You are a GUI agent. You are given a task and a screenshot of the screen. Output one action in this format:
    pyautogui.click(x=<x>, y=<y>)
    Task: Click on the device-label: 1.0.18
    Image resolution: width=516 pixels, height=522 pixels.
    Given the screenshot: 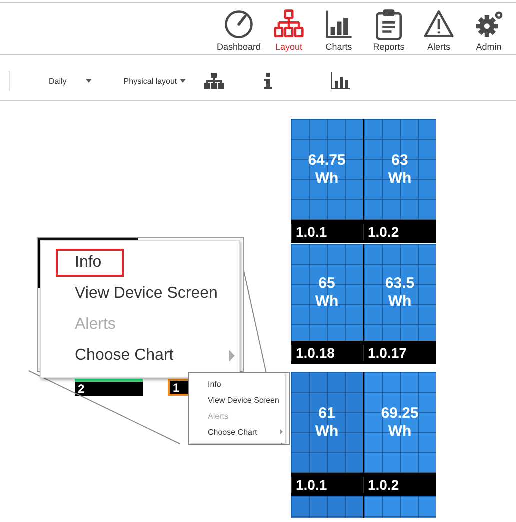 What is the action you would take?
    pyautogui.click(x=327, y=352)
    